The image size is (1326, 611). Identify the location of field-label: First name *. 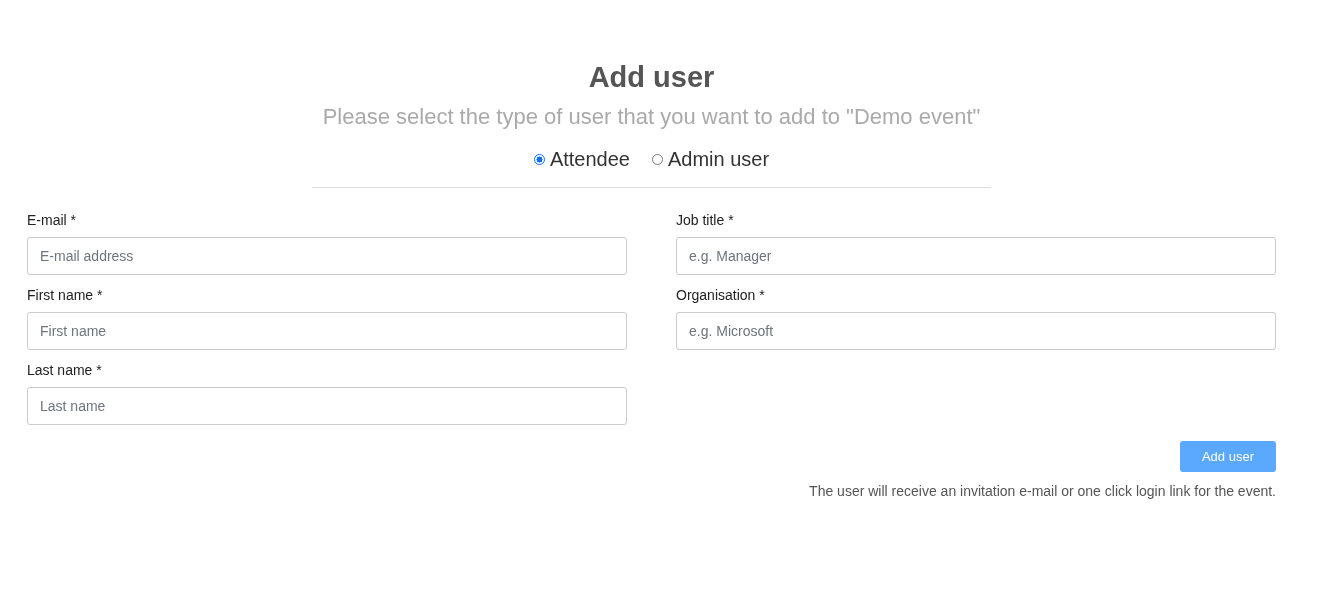
(65, 295).